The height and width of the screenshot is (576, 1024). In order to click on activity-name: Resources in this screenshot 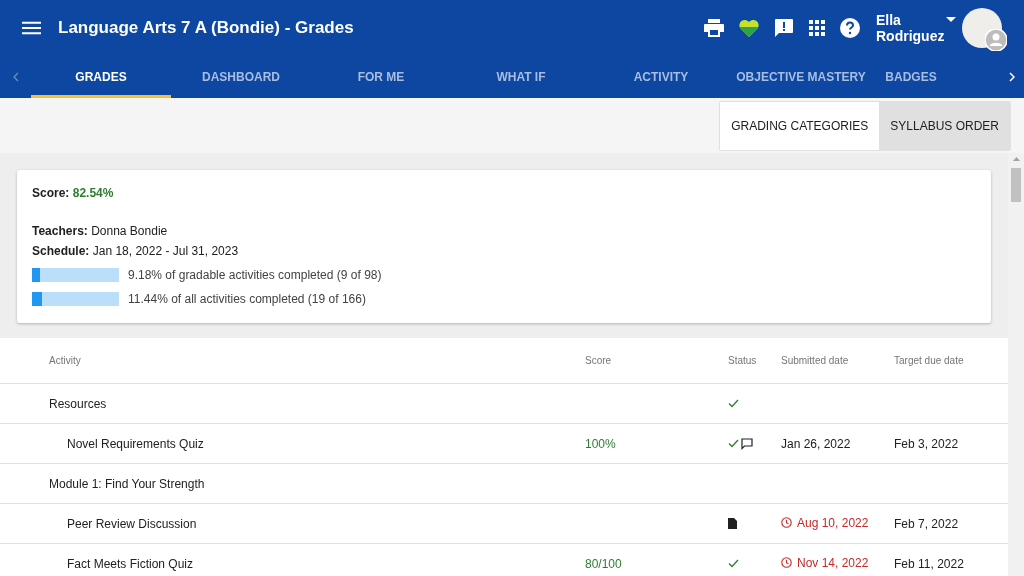, I will do `click(78, 403)`.